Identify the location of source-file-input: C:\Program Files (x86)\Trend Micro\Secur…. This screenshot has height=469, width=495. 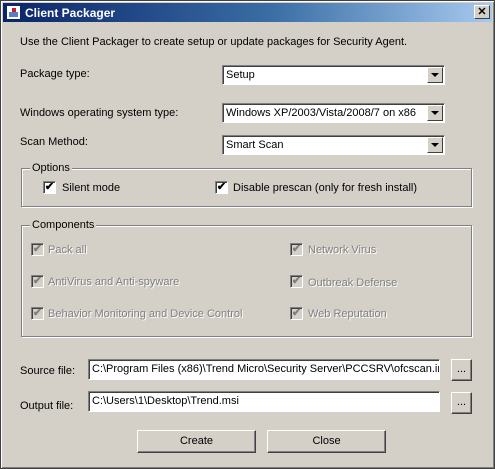
(264, 369).